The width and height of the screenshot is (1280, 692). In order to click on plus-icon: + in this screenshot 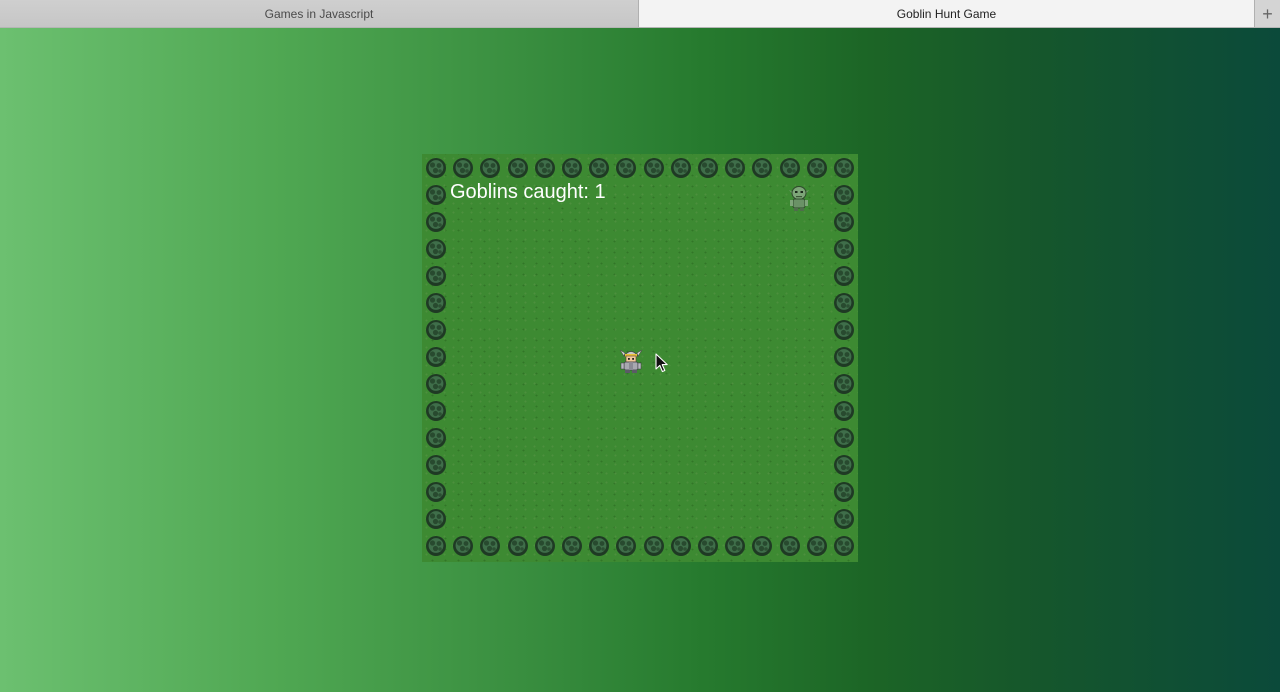, I will do `click(1267, 13)`.